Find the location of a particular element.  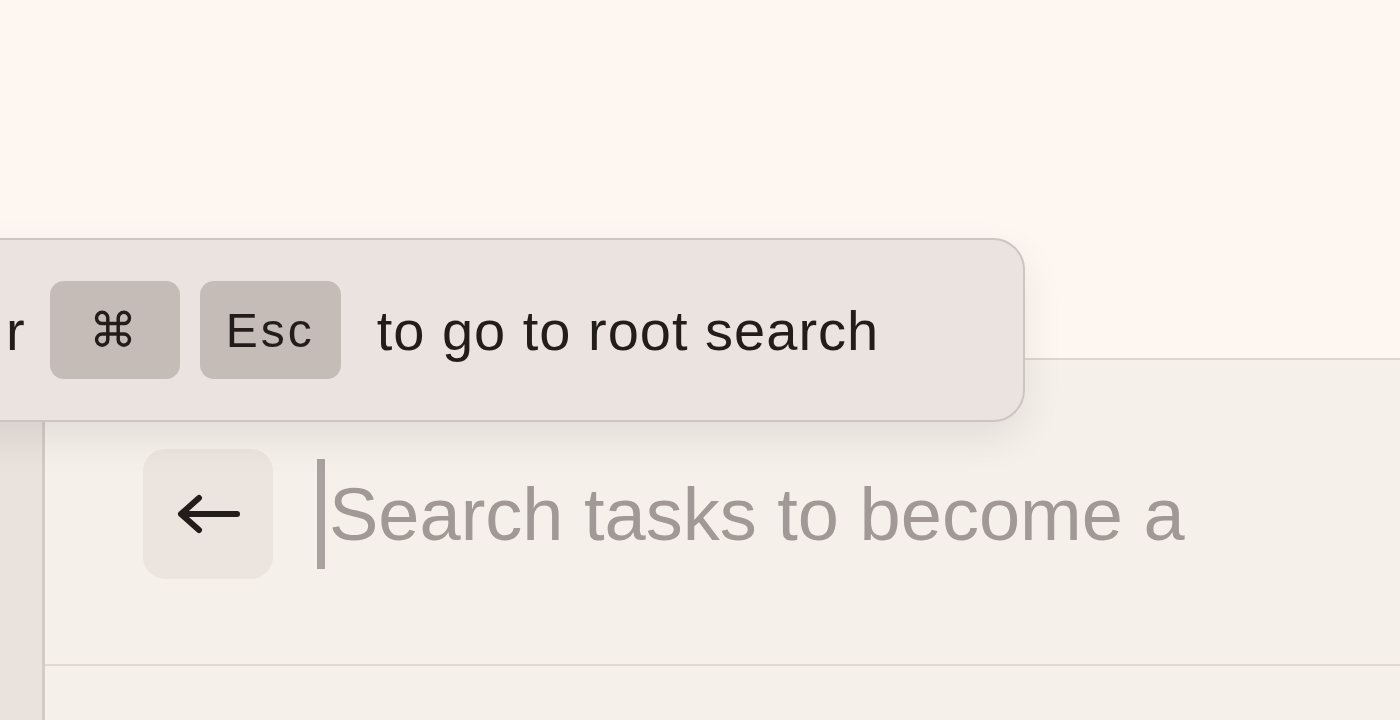

hint-text: r is located at coordinates (16, 330).